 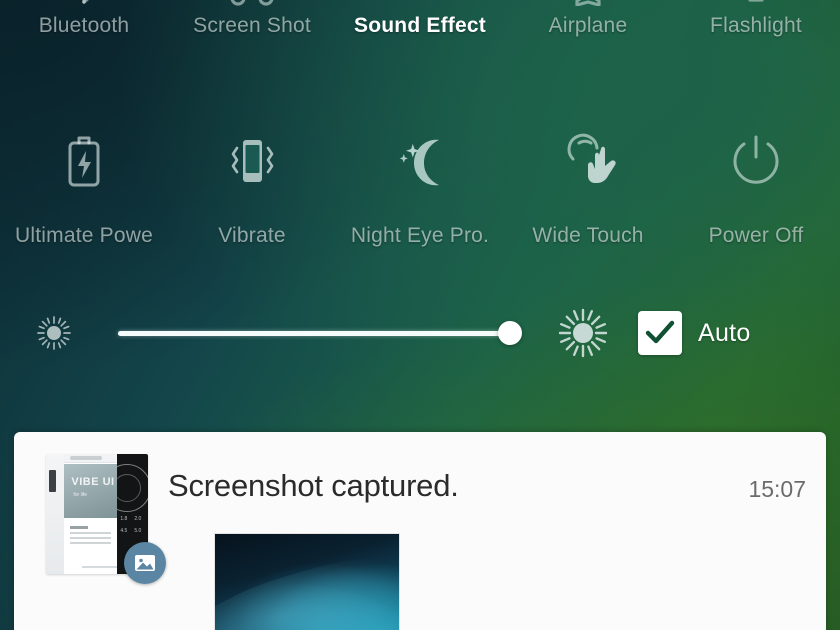 What do you see at coordinates (102, 567) in the screenshot?
I see `thumbnail-footer-line` at bounding box center [102, 567].